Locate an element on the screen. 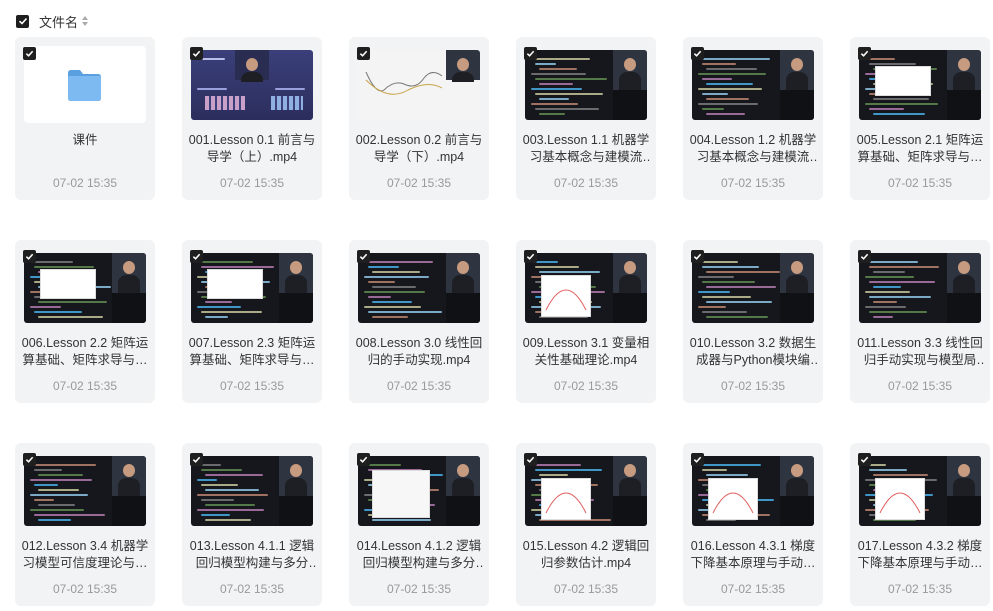 The width and height of the screenshot is (993, 611). folder-card: 课件 07-02 15:35 is located at coordinates (85, 118).